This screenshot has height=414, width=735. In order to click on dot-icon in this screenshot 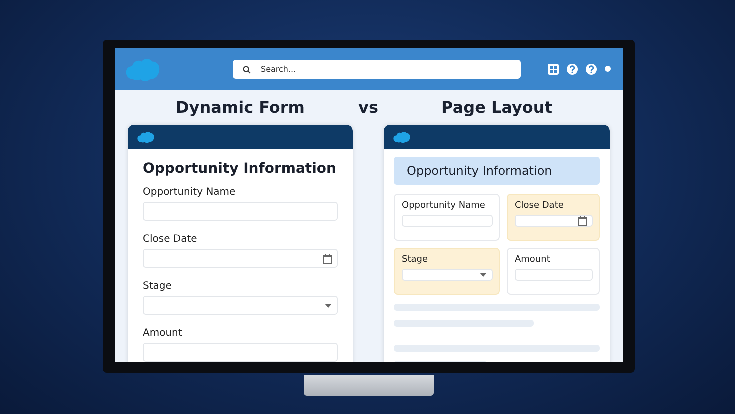, I will do `click(608, 69)`.